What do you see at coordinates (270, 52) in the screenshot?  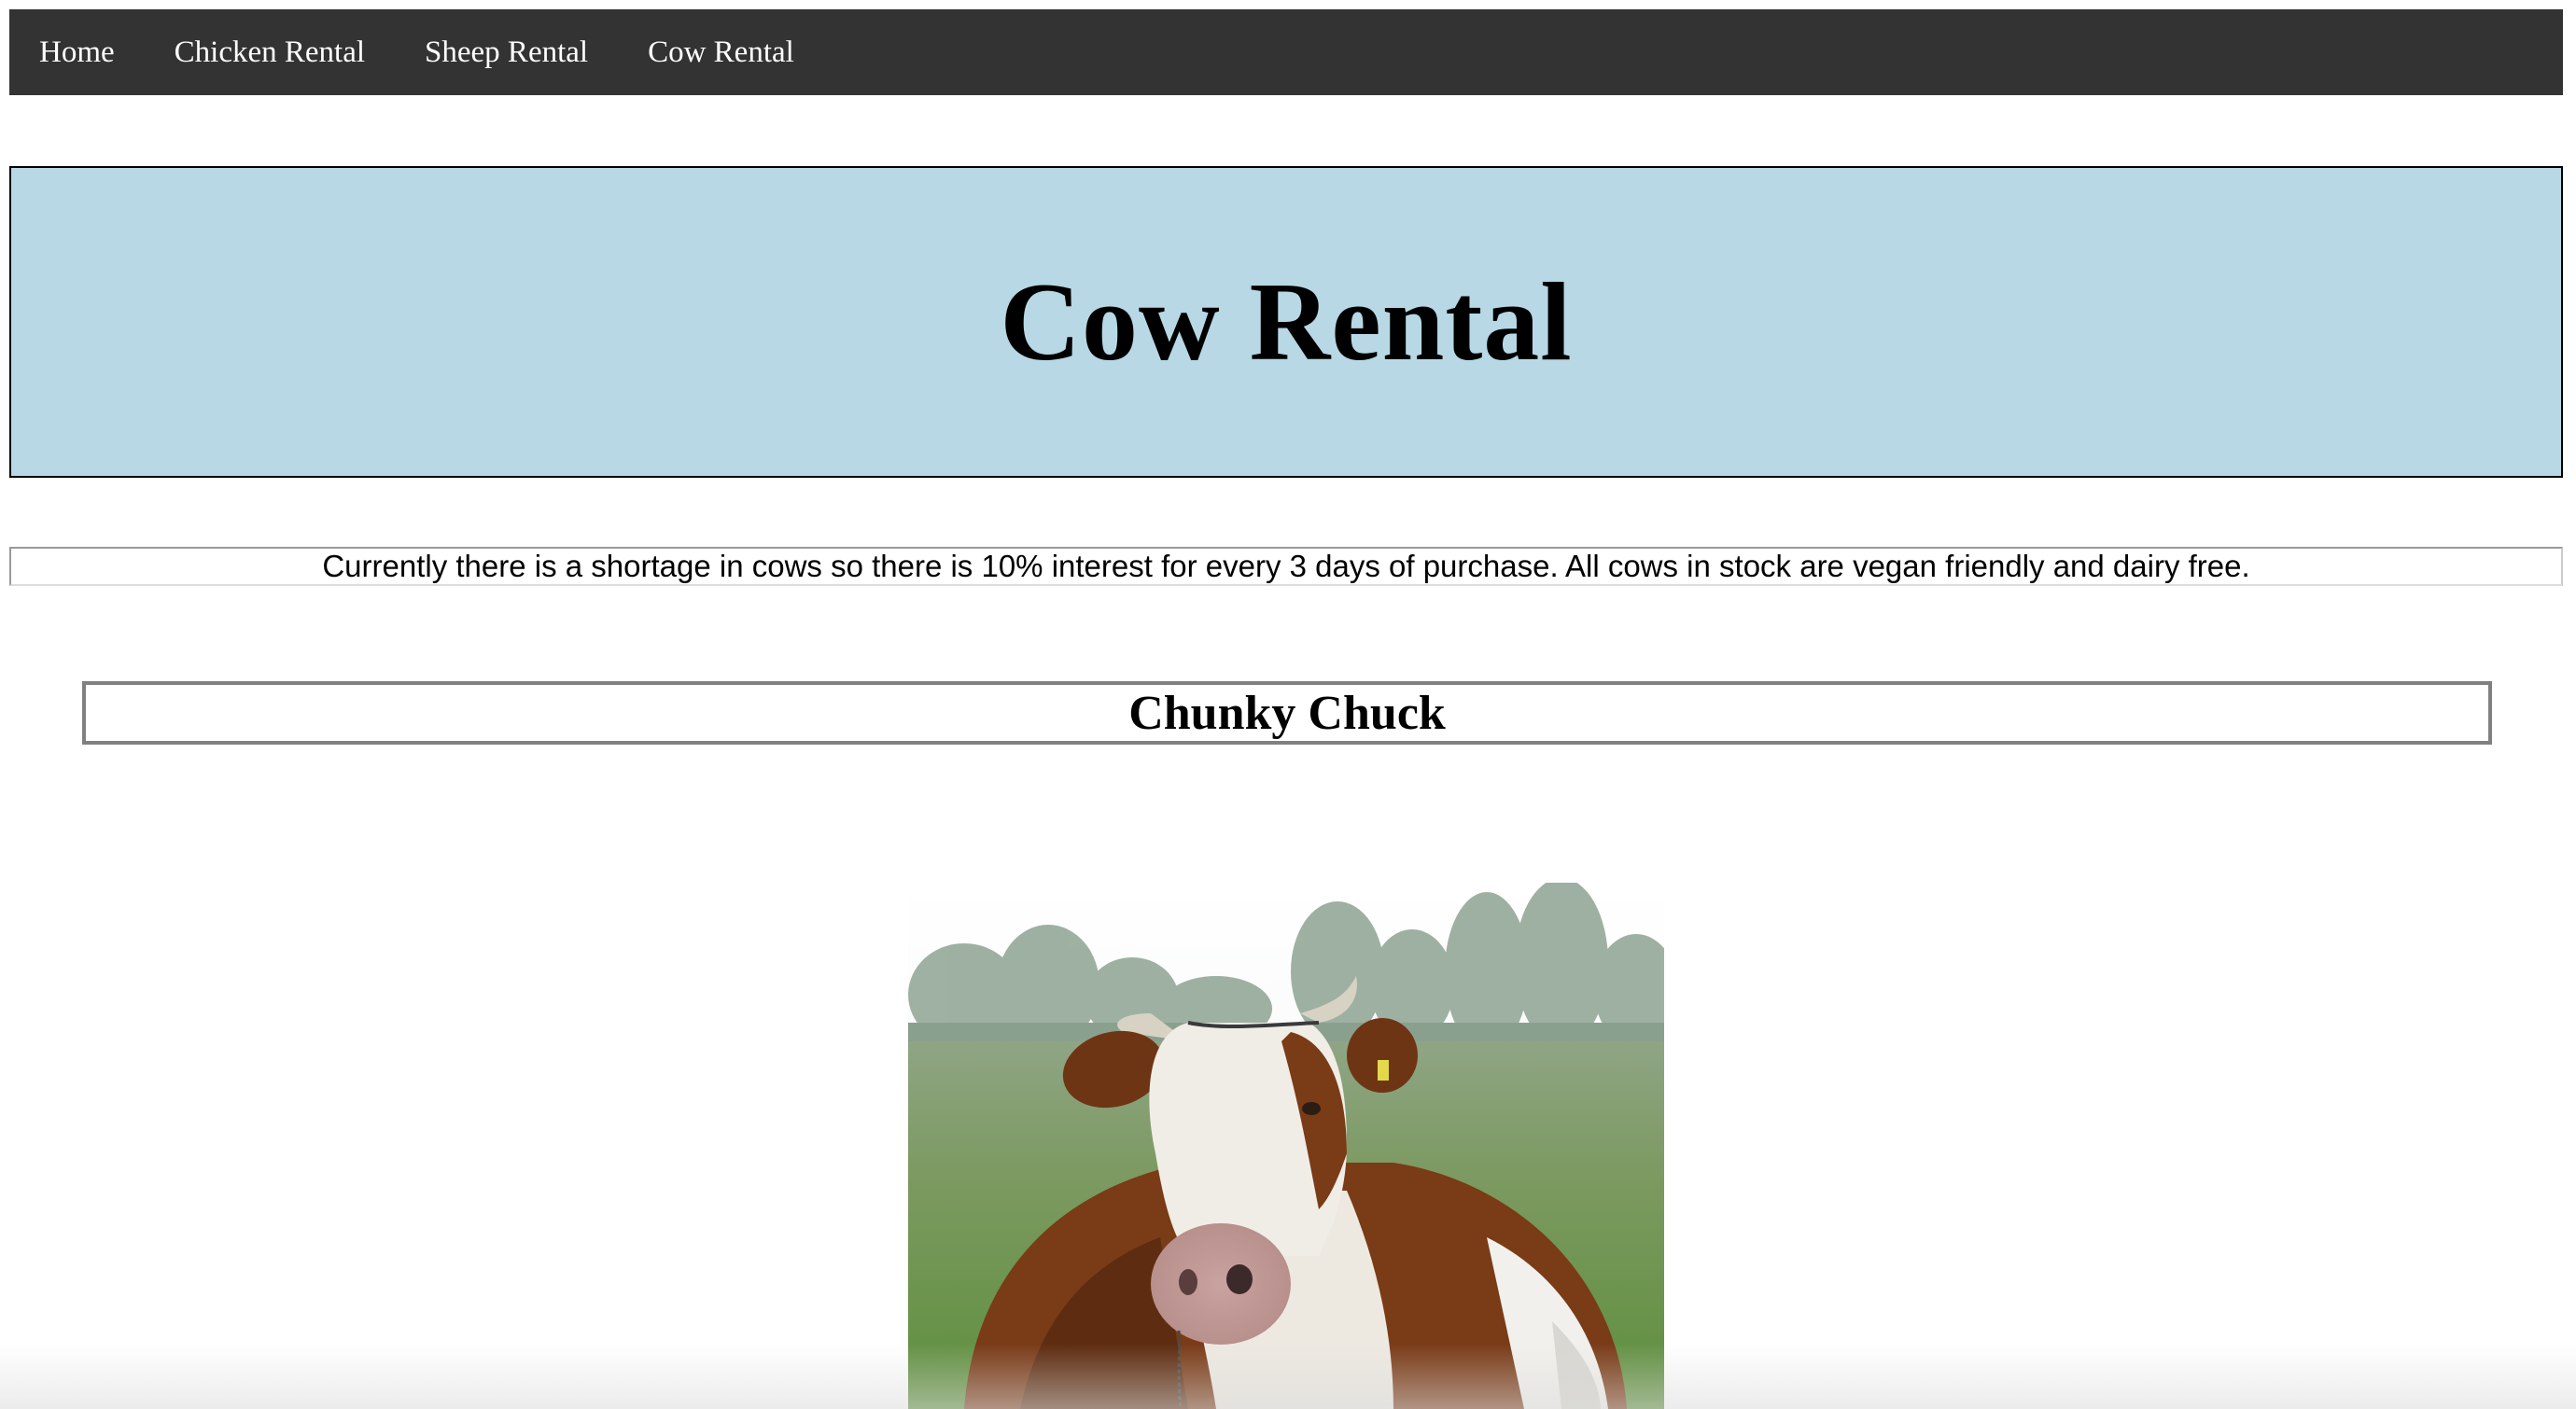 I see `nav-chicken-rental-link: Chicken Rental` at bounding box center [270, 52].